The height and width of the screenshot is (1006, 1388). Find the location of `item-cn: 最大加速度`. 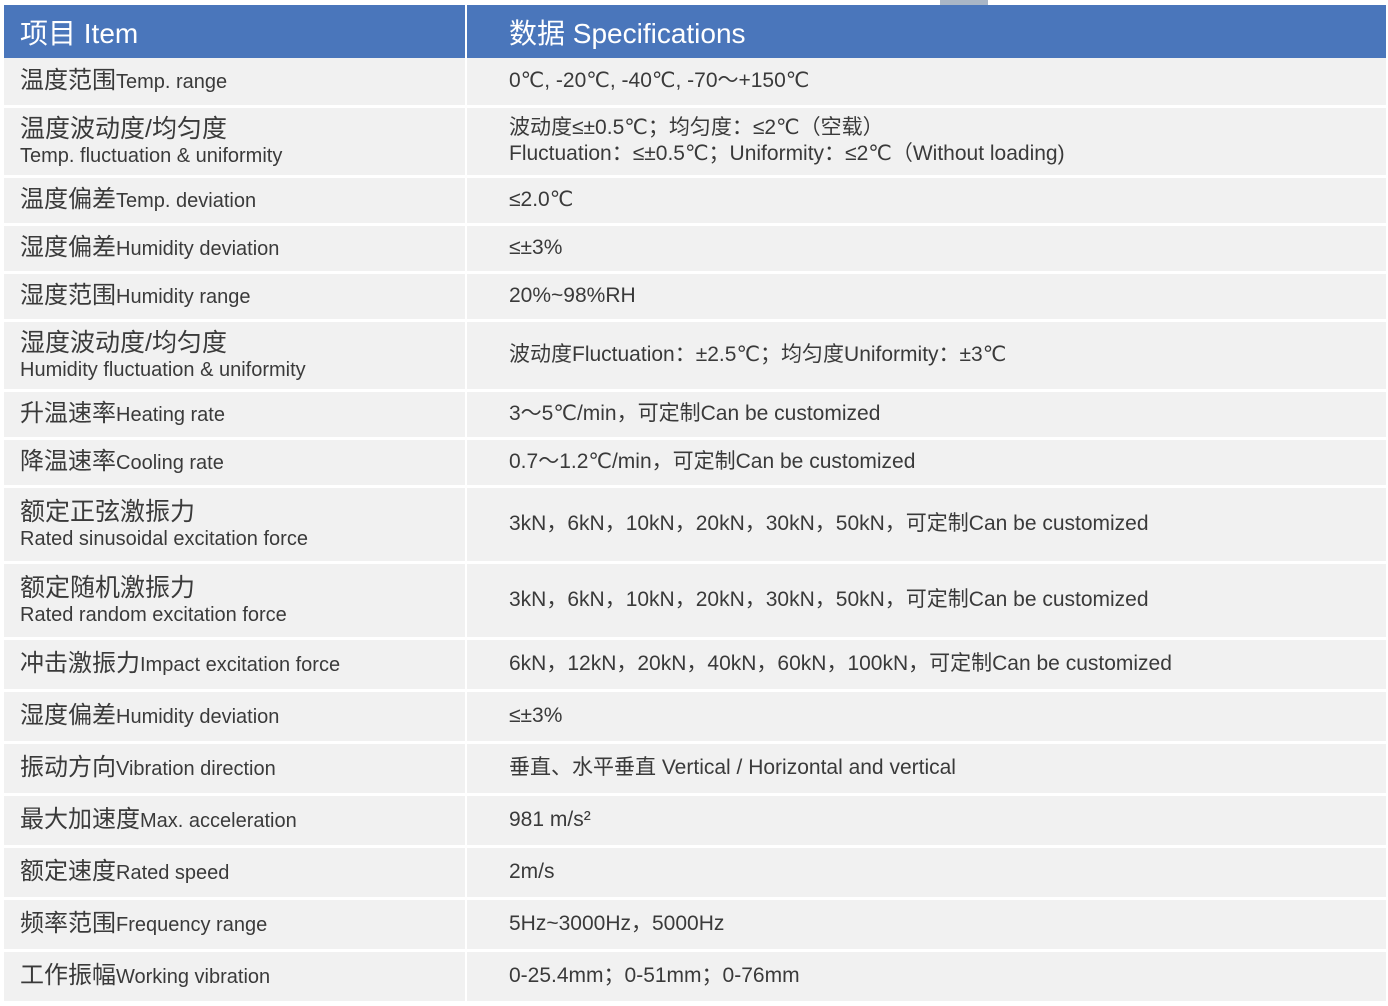

item-cn: 最大加速度 is located at coordinates (80, 819).